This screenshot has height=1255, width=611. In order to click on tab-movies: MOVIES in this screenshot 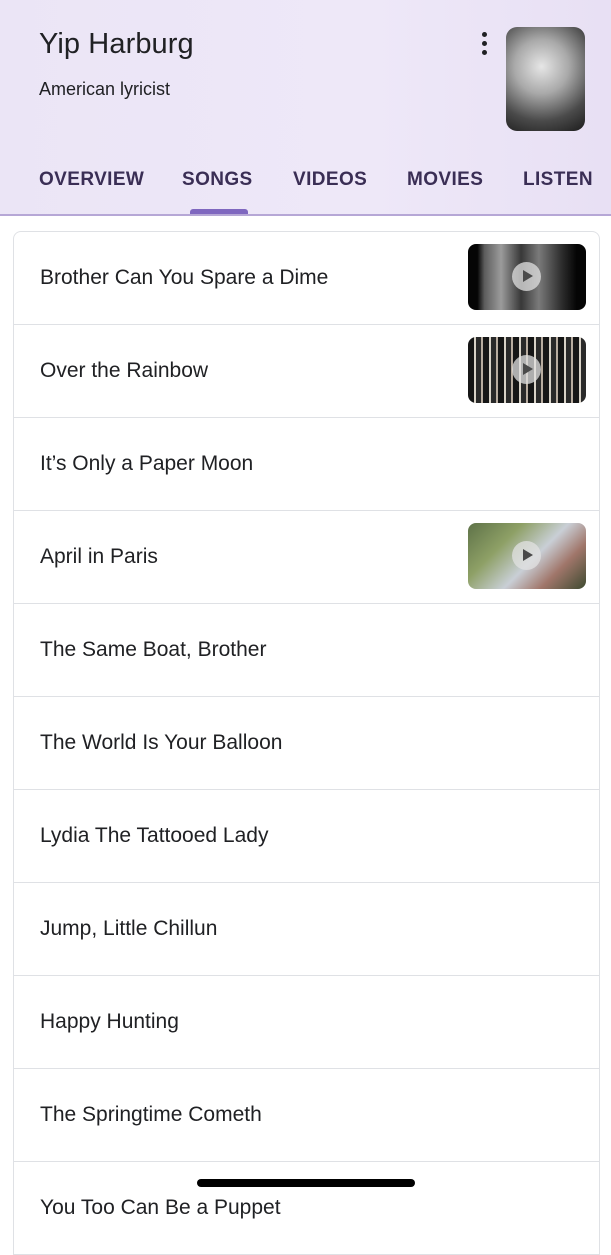, I will do `click(445, 180)`.